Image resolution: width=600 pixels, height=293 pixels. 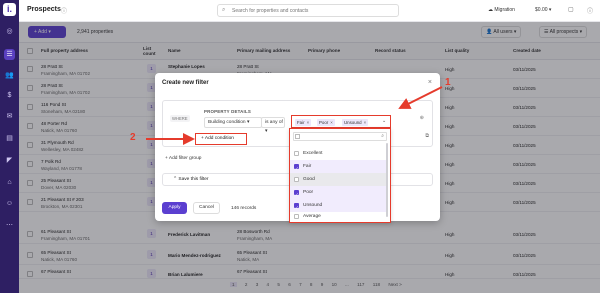 What do you see at coordinates (422, 118) in the screenshot?
I see `remove-condition-icon: ⊕` at bounding box center [422, 118].